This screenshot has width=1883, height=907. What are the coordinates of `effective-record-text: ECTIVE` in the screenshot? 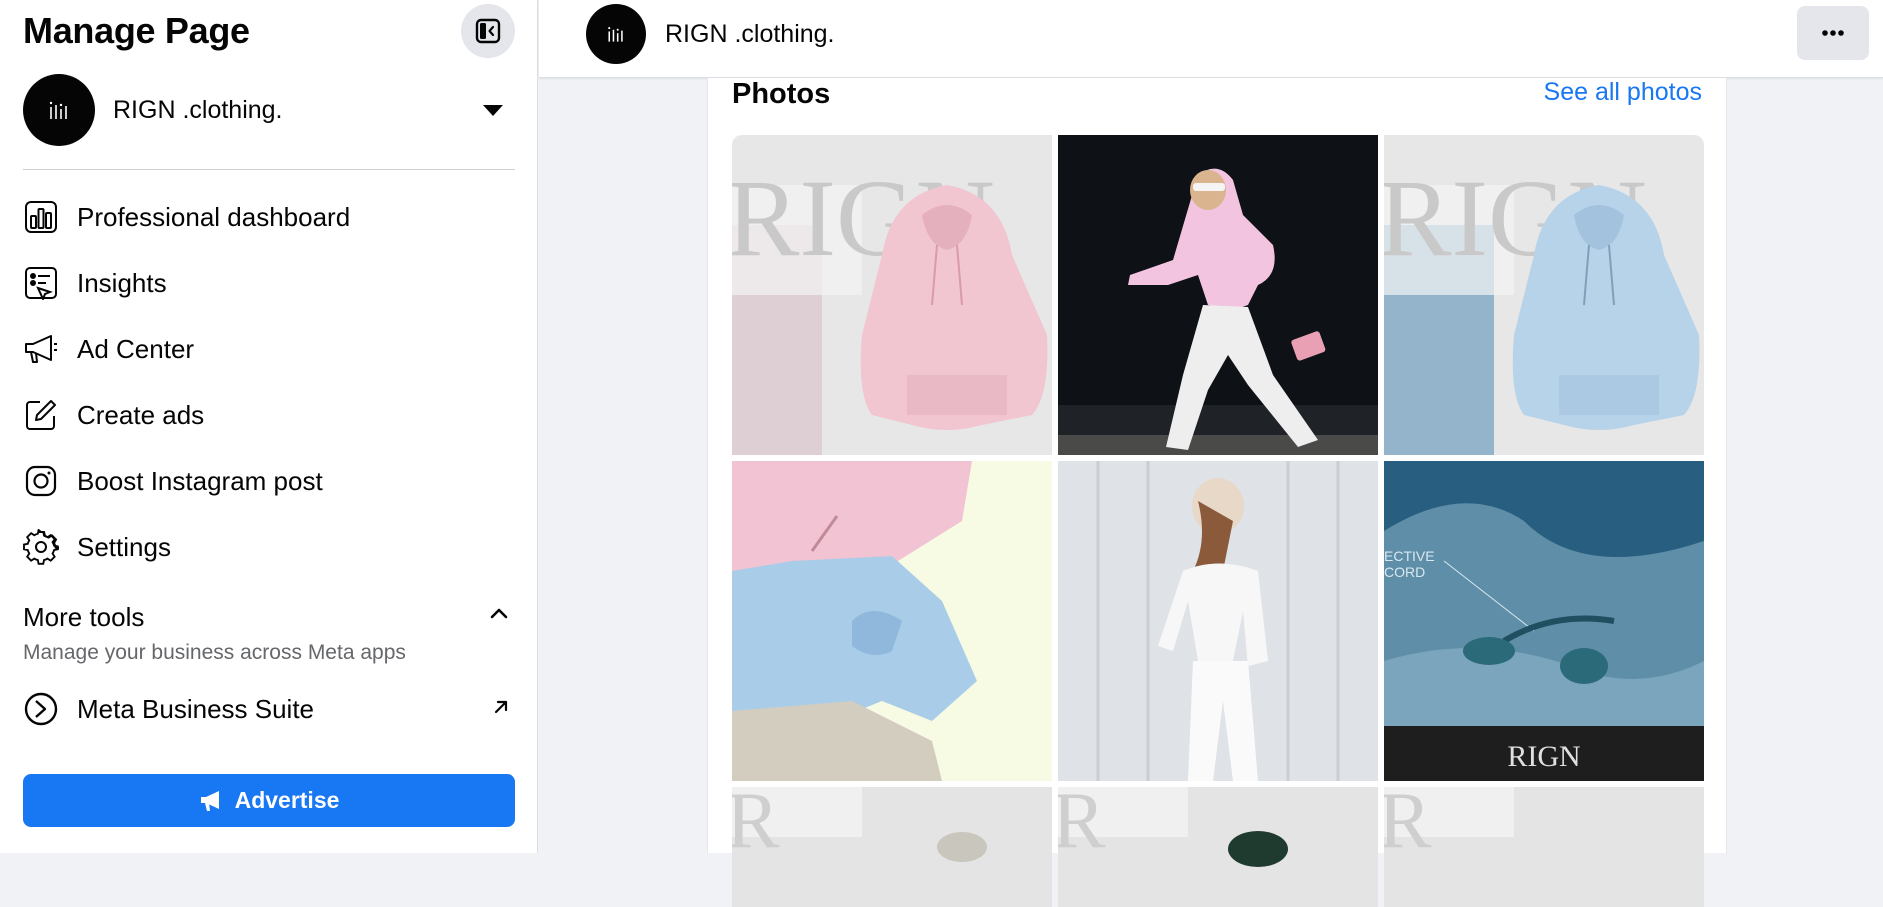 It's located at (1409, 556).